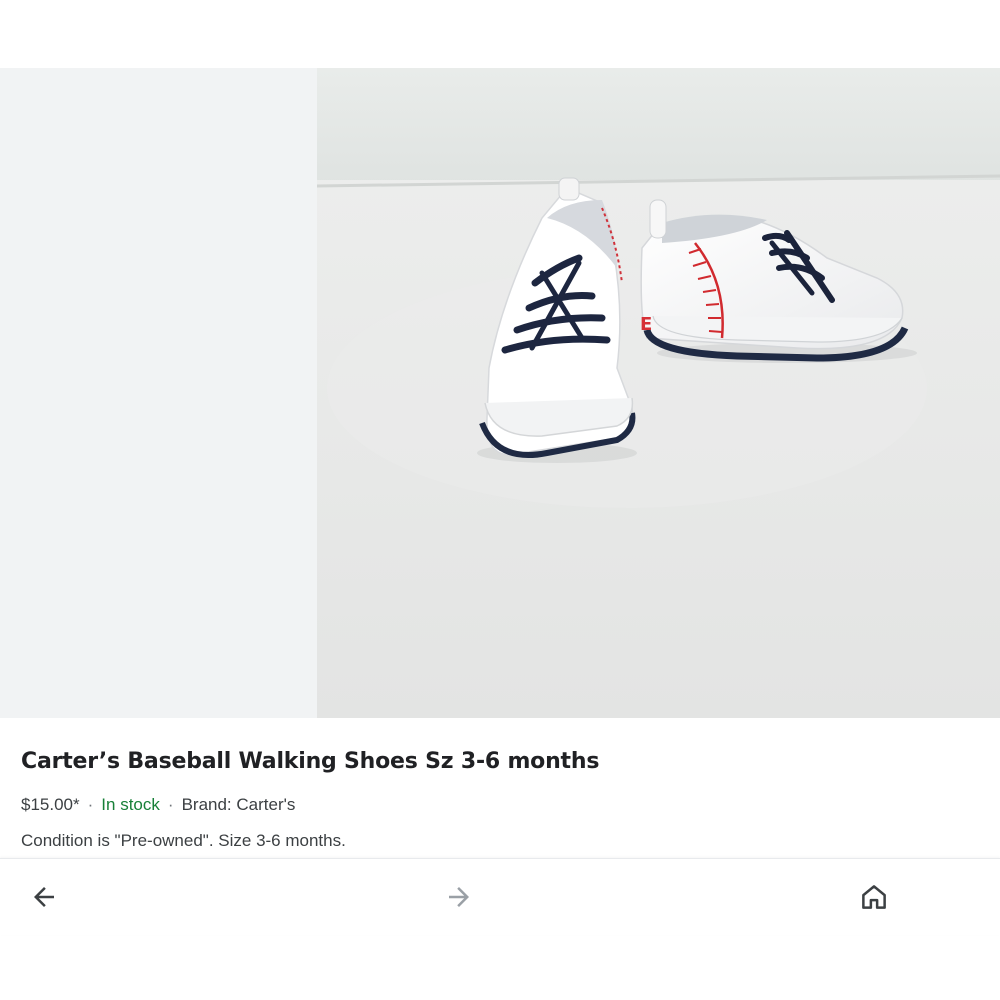  I want to click on availability-status: In stock, so click(130, 804).